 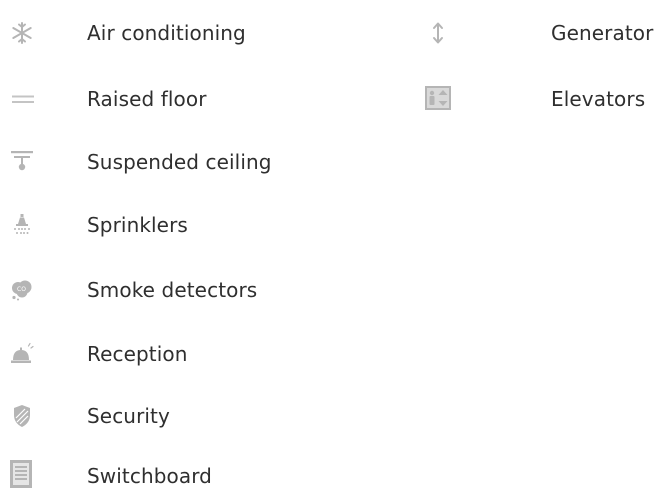 I want to click on amenity-switchboard: Switchboard, so click(x=200, y=464).